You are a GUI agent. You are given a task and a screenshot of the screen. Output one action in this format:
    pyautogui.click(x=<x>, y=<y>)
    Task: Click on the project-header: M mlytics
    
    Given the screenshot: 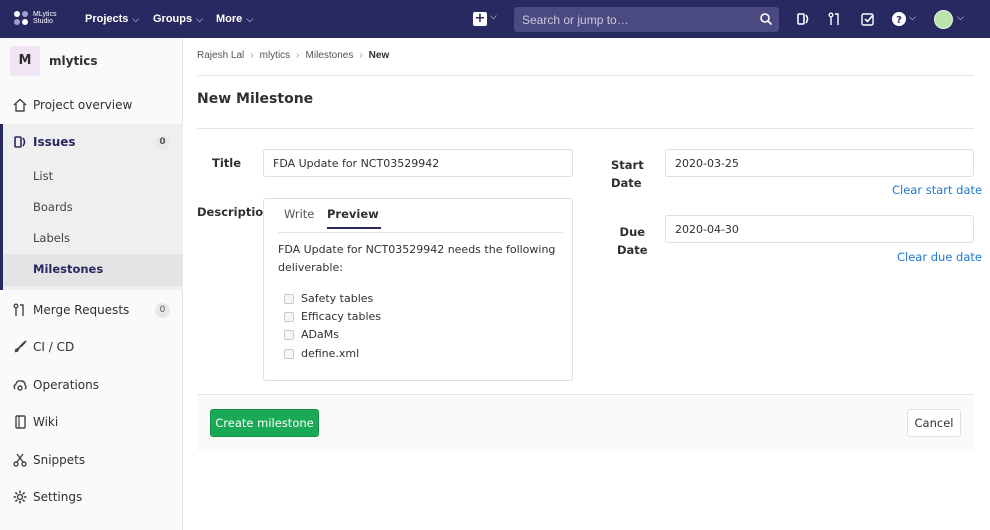 What is the action you would take?
    pyautogui.click(x=91, y=61)
    